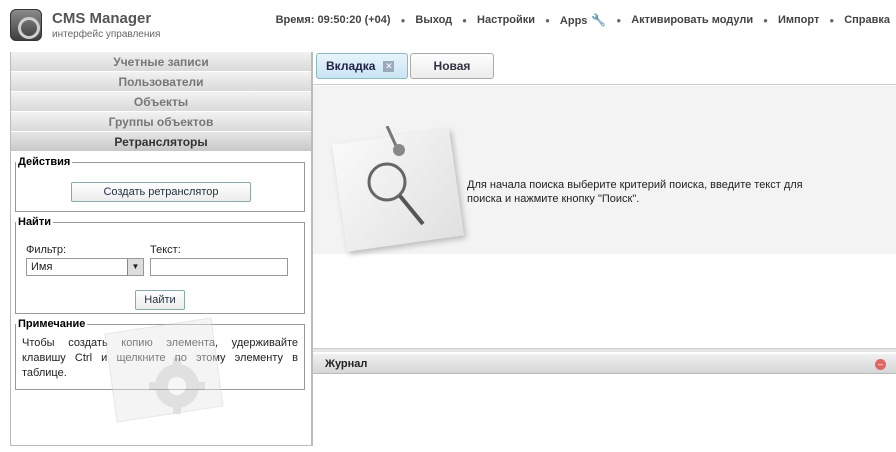 This screenshot has width=896, height=452. Describe the element at coordinates (573, 21) in the screenshot. I see `apps-label: Apps` at that location.